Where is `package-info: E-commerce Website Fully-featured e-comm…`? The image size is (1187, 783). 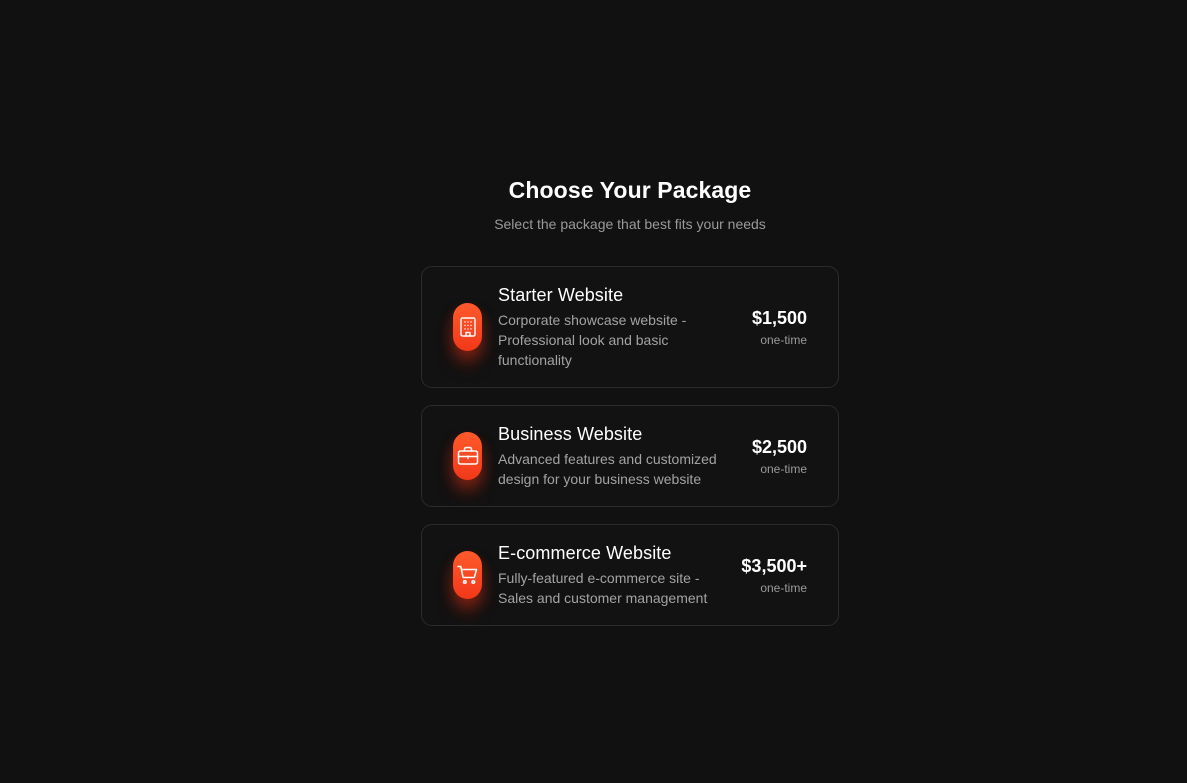 package-info: E-commerce Website Fully-featured e-comm… is located at coordinates (614, 575).